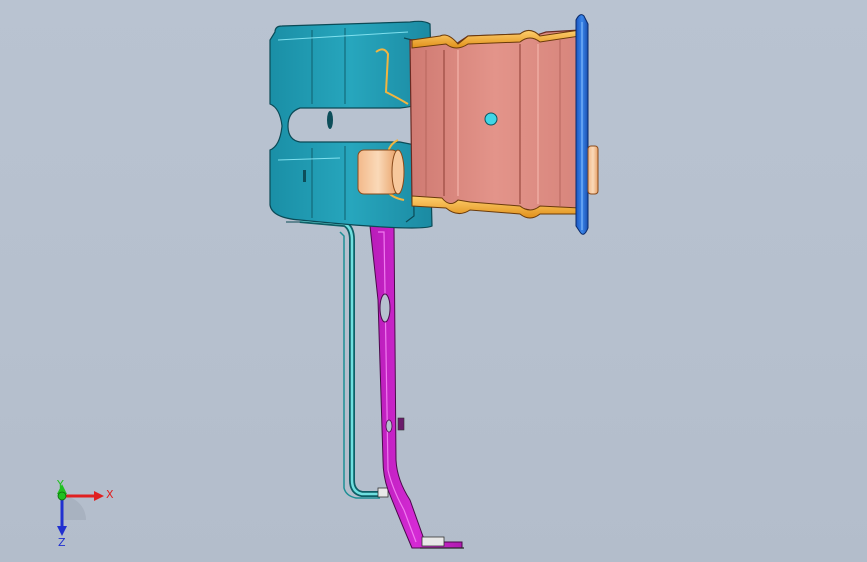  What do you see at coordinates (495, 124) in the screenshot?
I see `salmon-channel-body` at bounding box center [495, 124].